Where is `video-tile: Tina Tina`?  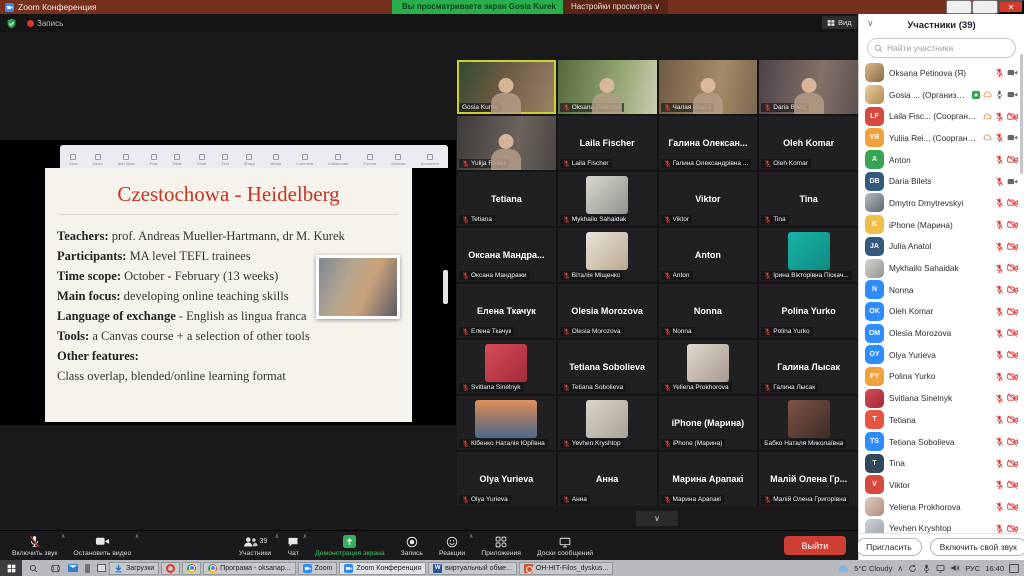 video-tile: Tina Tina is located at coordinates (808, 199).